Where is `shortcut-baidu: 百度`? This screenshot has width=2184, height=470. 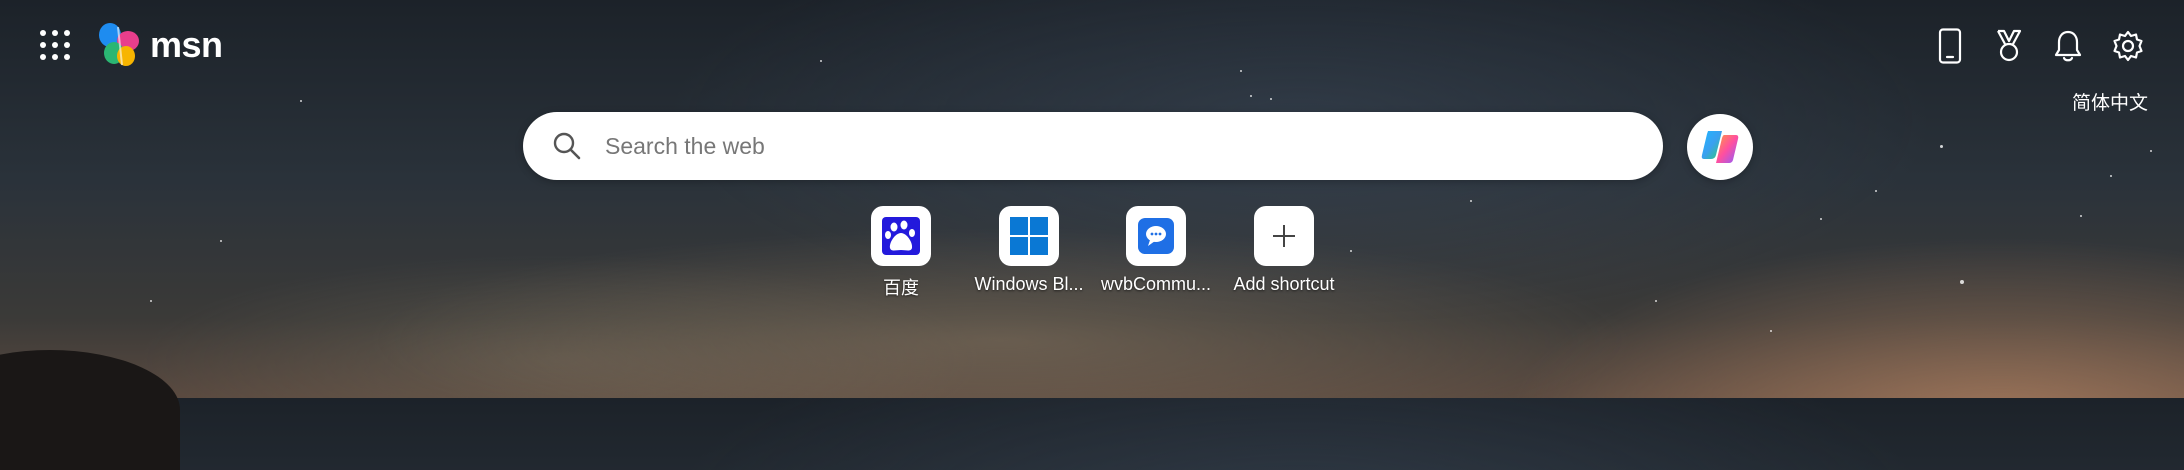 shortcut-baidu: 百度 is located at coordinates (901, 253).